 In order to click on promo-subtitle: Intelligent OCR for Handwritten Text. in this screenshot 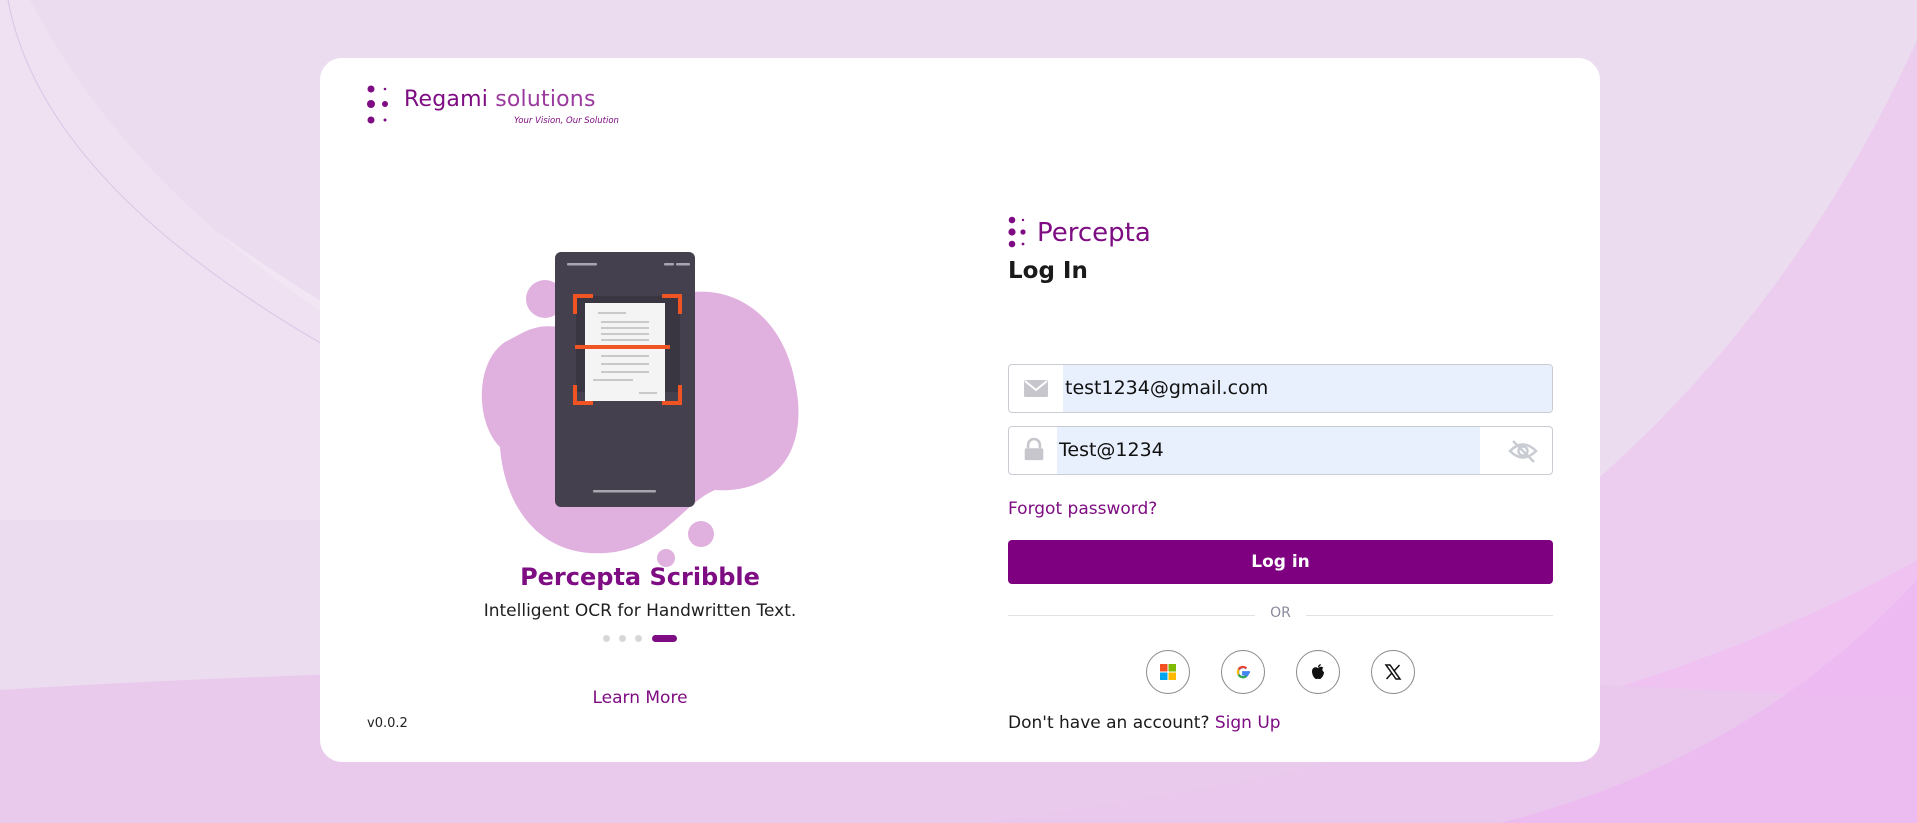, I will do `click(640, 611)`.